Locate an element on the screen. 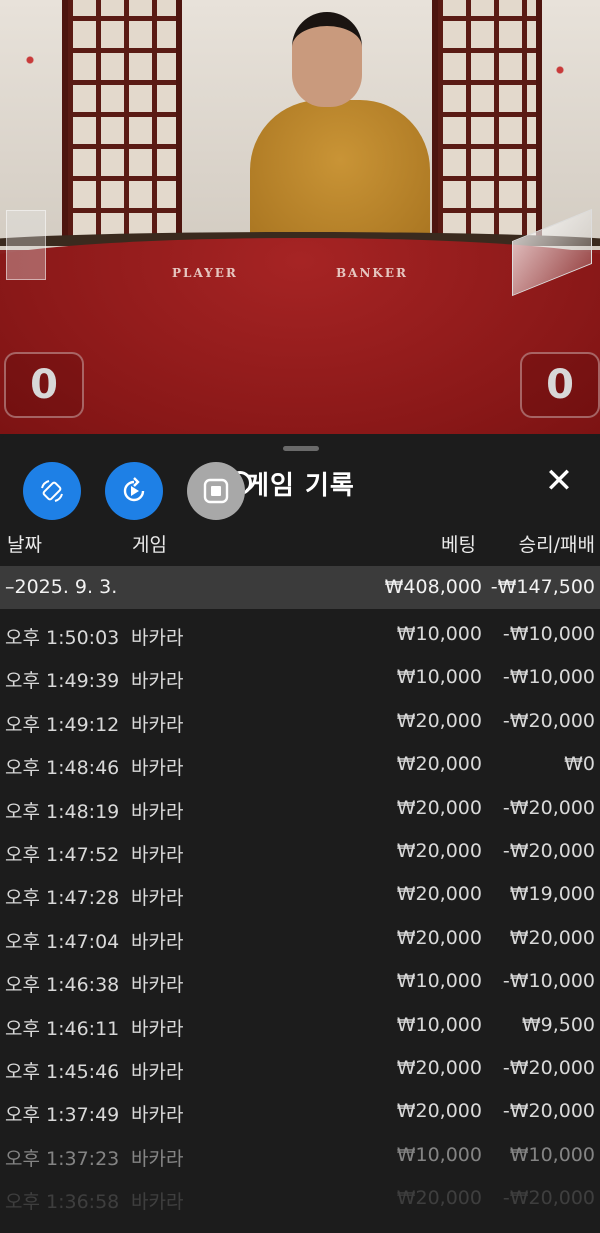  close-button: ✕ is located at coordinates (559, 481).